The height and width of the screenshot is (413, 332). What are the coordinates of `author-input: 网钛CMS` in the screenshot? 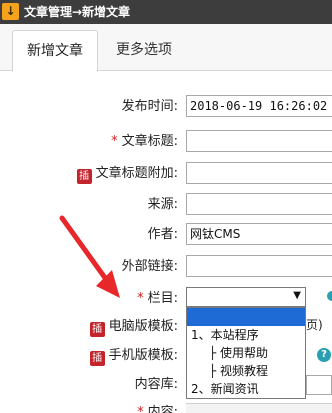 It's located at (259, 234).